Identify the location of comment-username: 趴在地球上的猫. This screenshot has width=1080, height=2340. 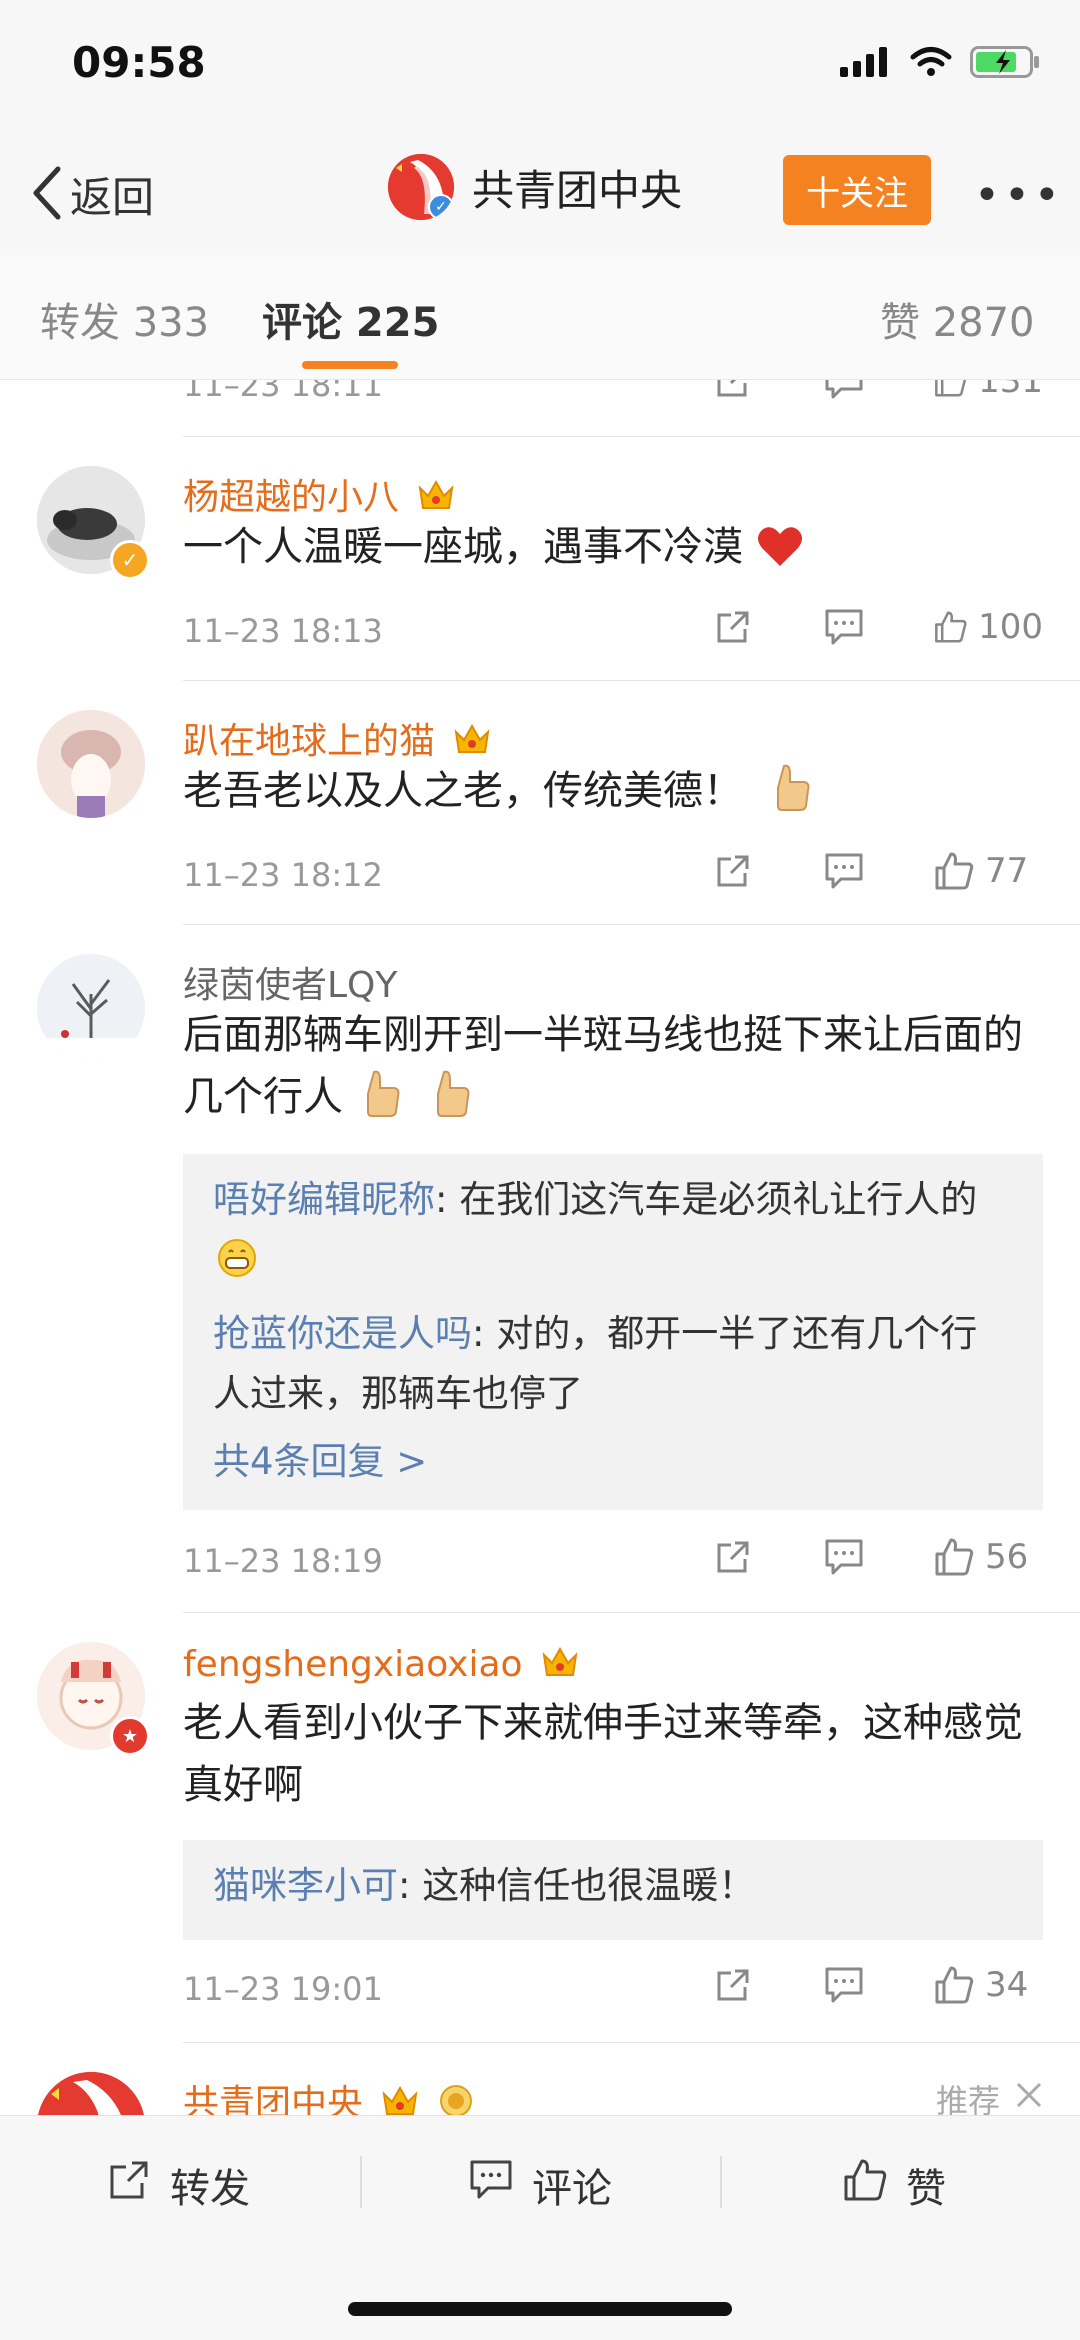
(337, 738).